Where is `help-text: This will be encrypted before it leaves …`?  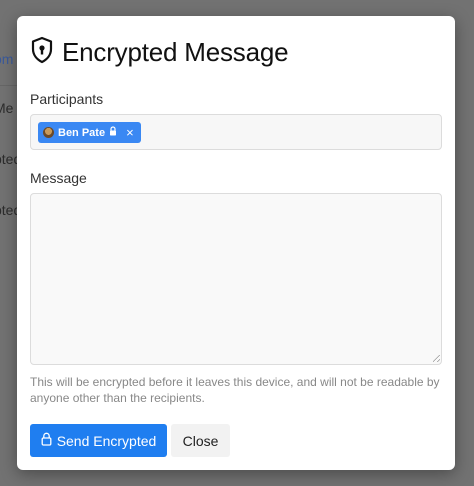
help-text: This will be encrypted before it leaves … is located at coordinates (235, 390).